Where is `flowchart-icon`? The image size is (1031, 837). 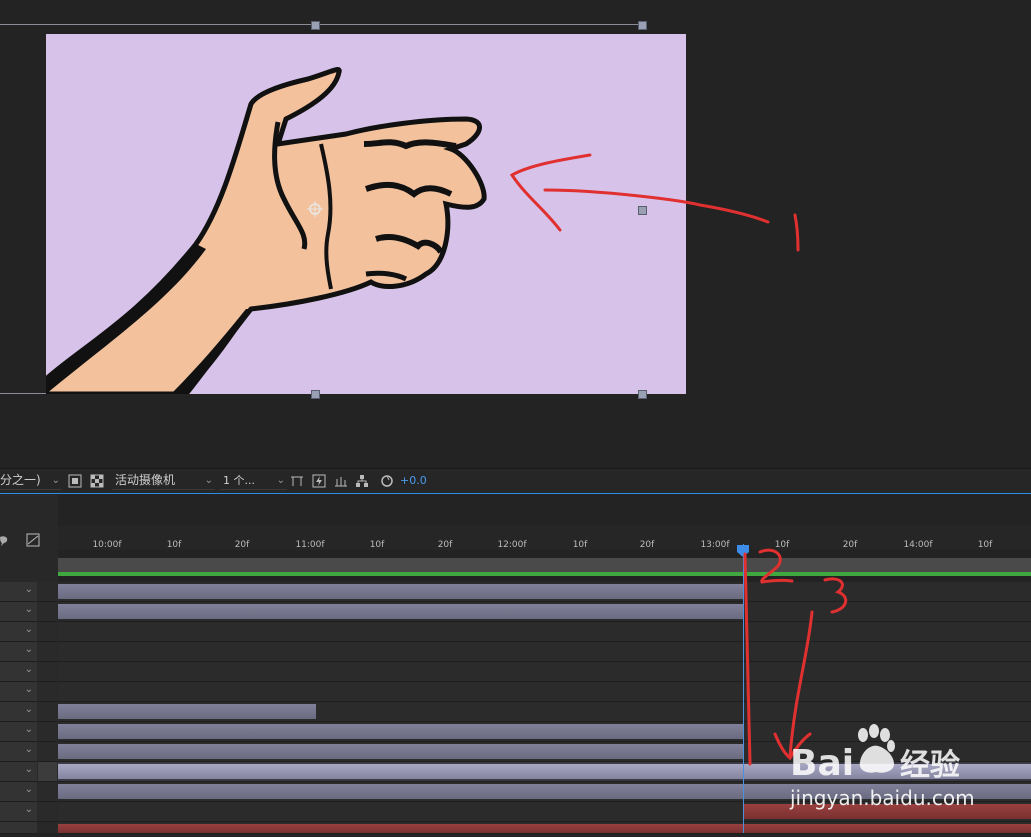 flowchart-icon is located at coordinates (362, 482).